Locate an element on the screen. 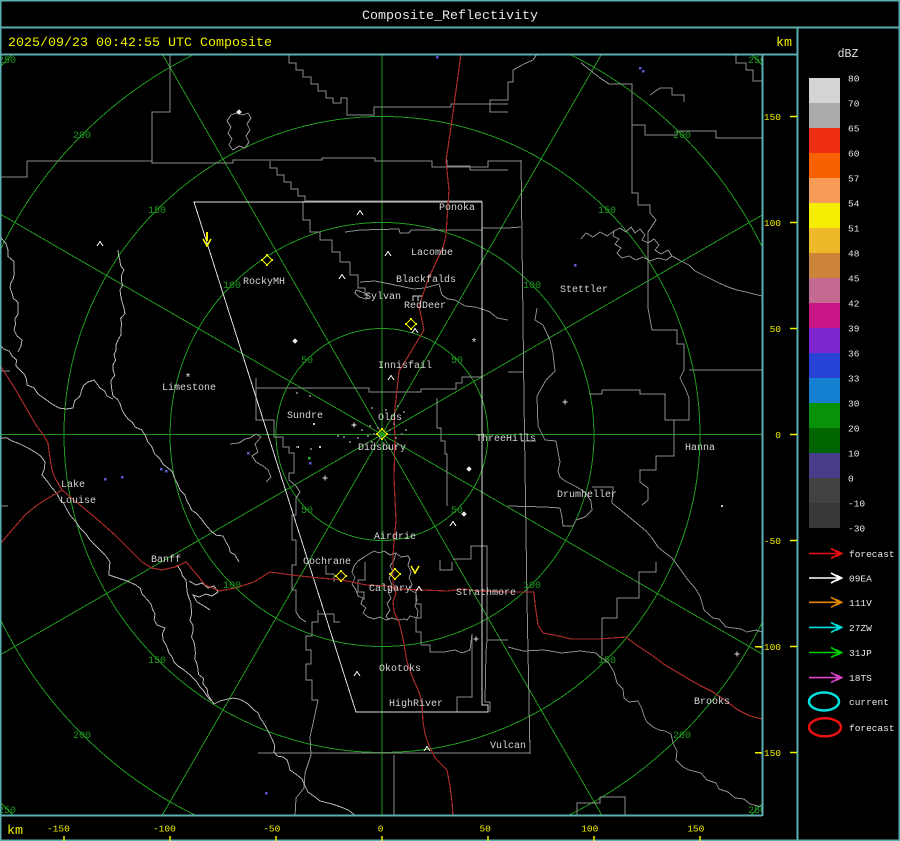 The height and width of the screenshot is (841, 900). svg-text: 80 is located at coordinates (854, 79).